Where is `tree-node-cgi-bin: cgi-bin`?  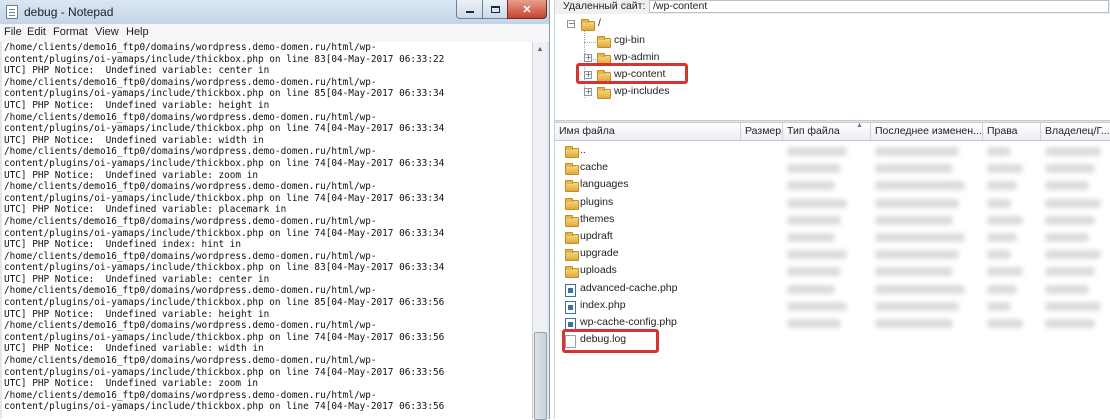 tree-node-cgi-bin: cgi-bin is located at coordinates (655, 40).